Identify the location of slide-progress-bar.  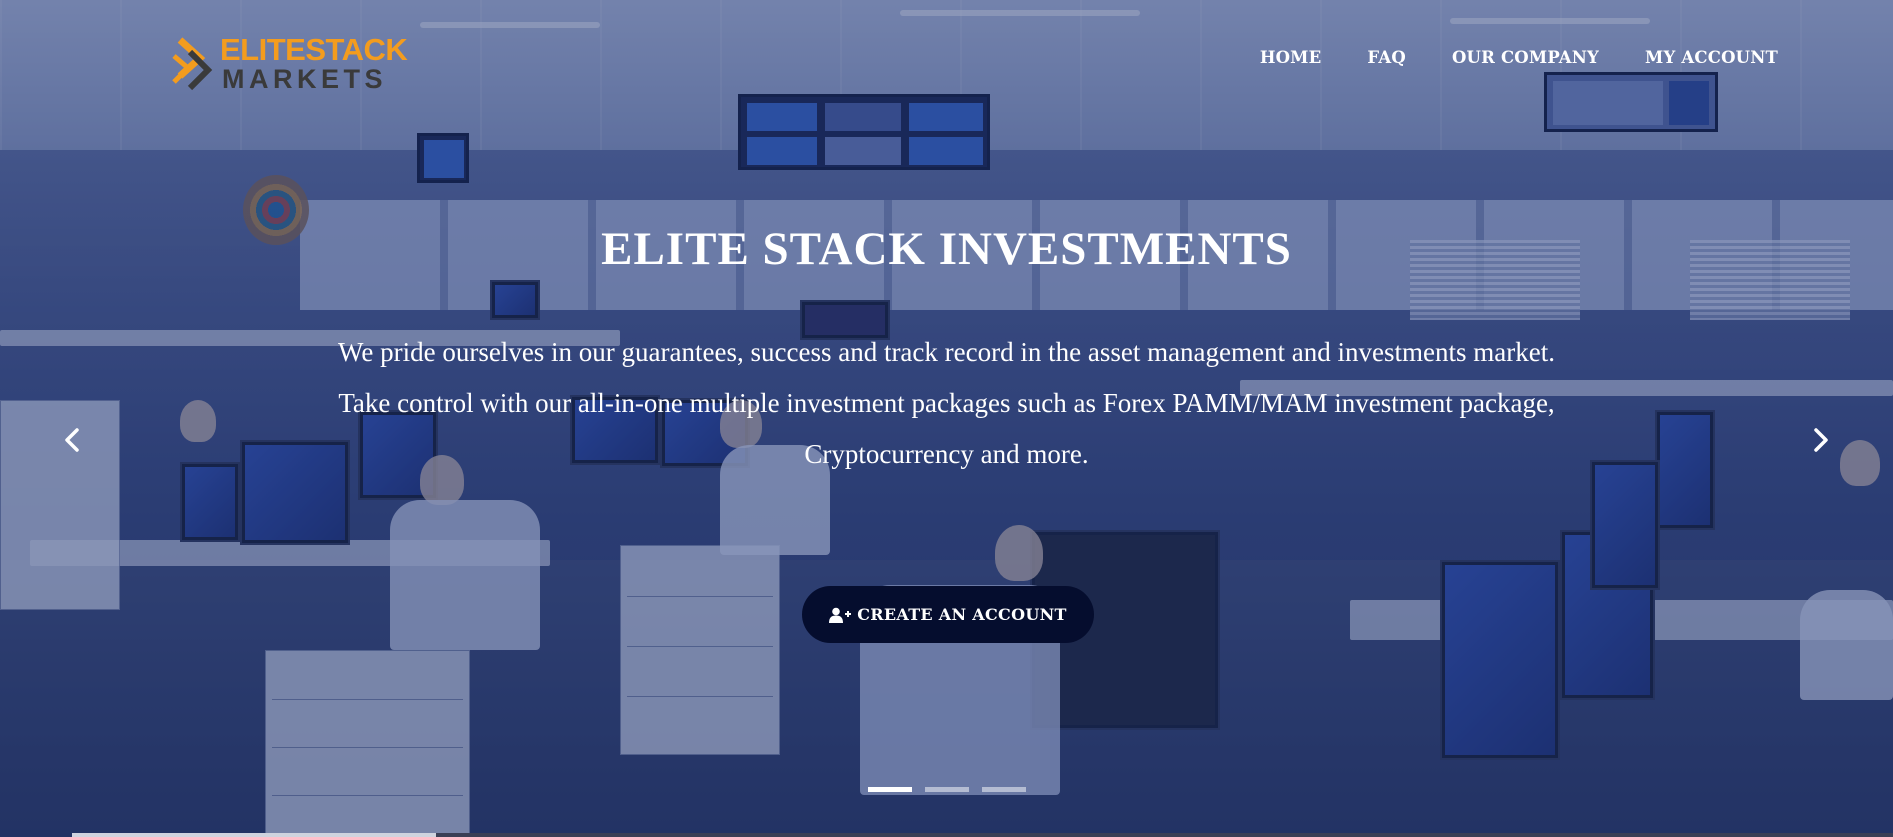
(254, 835).